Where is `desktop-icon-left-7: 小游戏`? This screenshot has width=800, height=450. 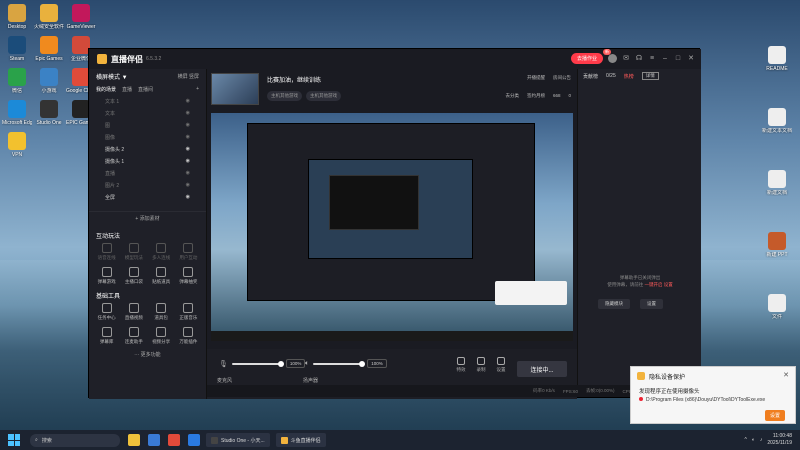
desktop-icon-left-7: 小游戏 is located at coordinates (49, 81).